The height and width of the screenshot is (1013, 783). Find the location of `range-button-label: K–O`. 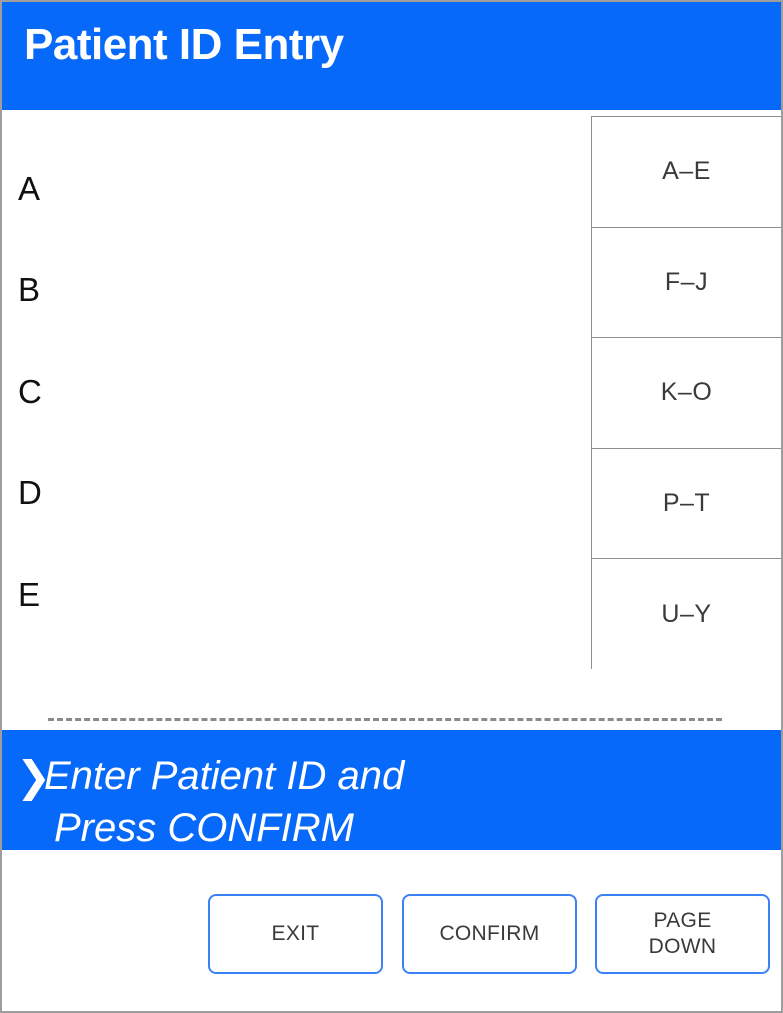

range-button-label: K–O is located at coordinates (686, 392).